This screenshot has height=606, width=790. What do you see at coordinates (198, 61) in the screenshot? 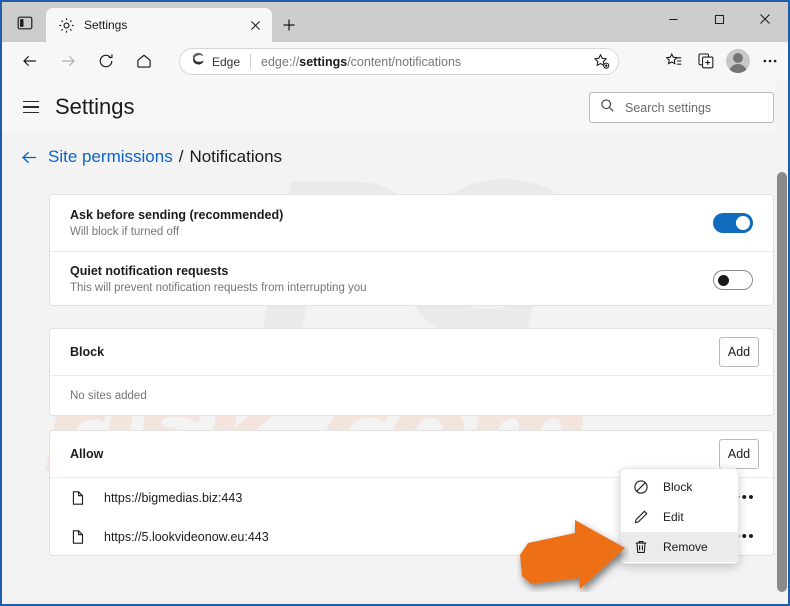
I see `edge-logo-icon` at bounding box center [198, 61].